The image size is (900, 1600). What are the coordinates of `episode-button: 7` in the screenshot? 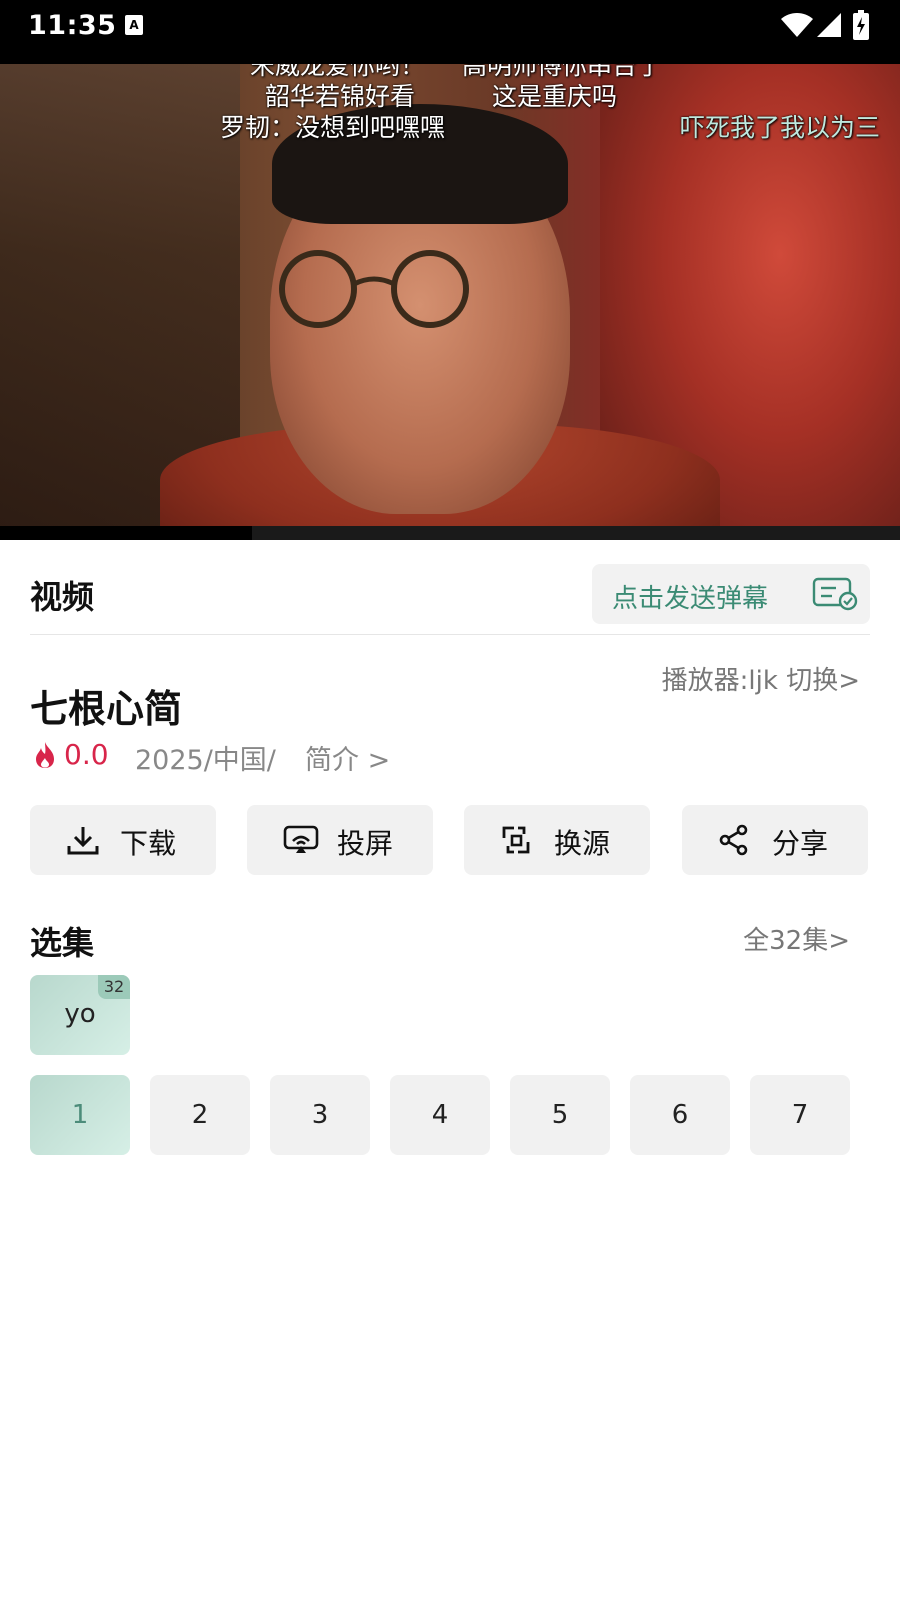 It's located at (800, 1115).